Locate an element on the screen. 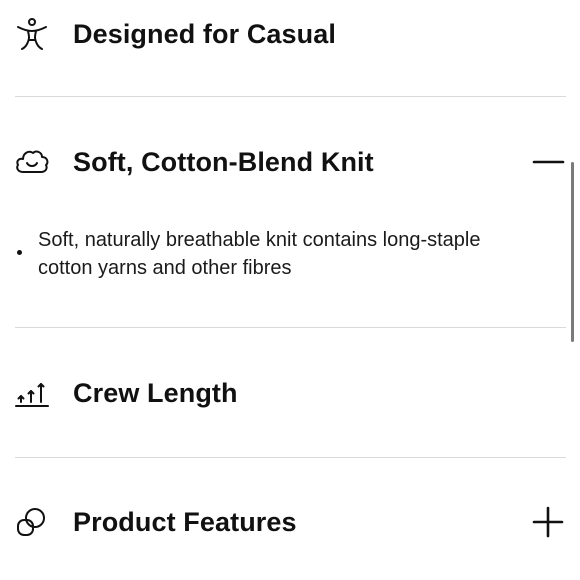 This screenshot has width=580, height=580. scrollbar is located at coordinates (572, 252).